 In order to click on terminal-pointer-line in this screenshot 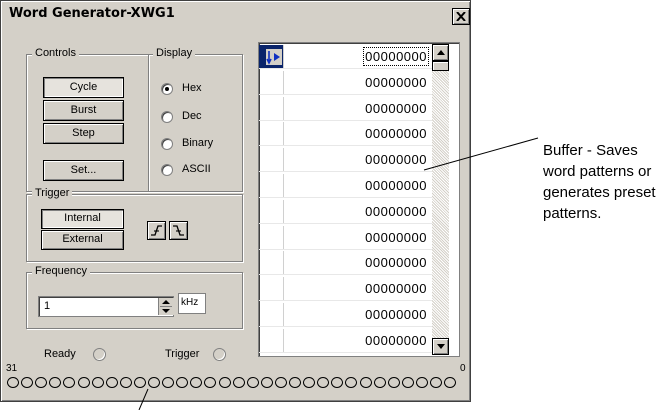, I will do `click(143, 399)`.